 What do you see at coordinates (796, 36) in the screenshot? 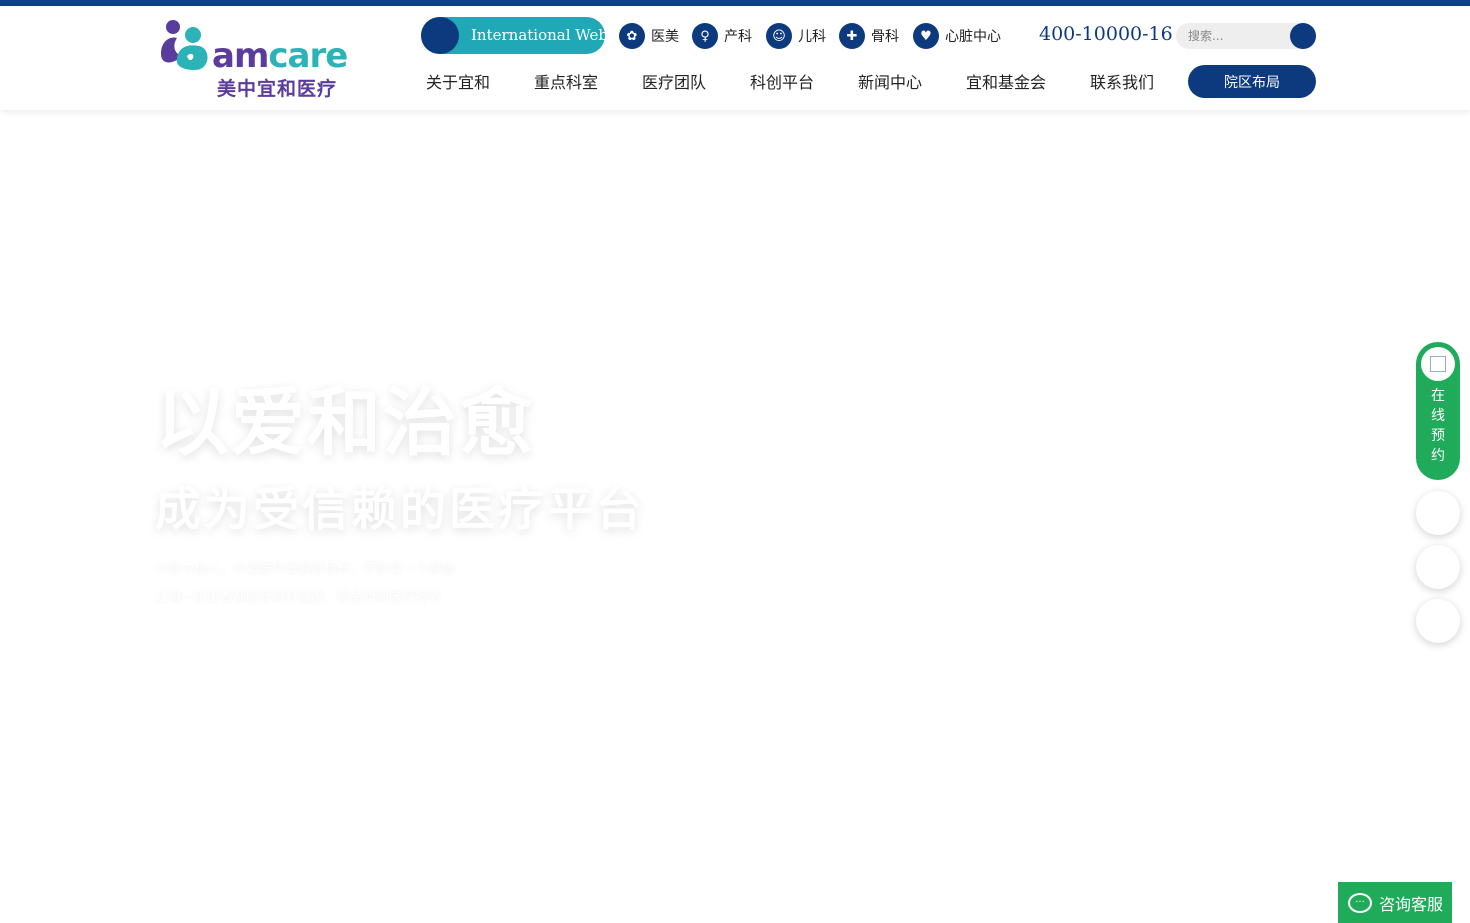
I see `specialty-link-pediatrics: ☺ 儿科` at bounding box center [796, 36].